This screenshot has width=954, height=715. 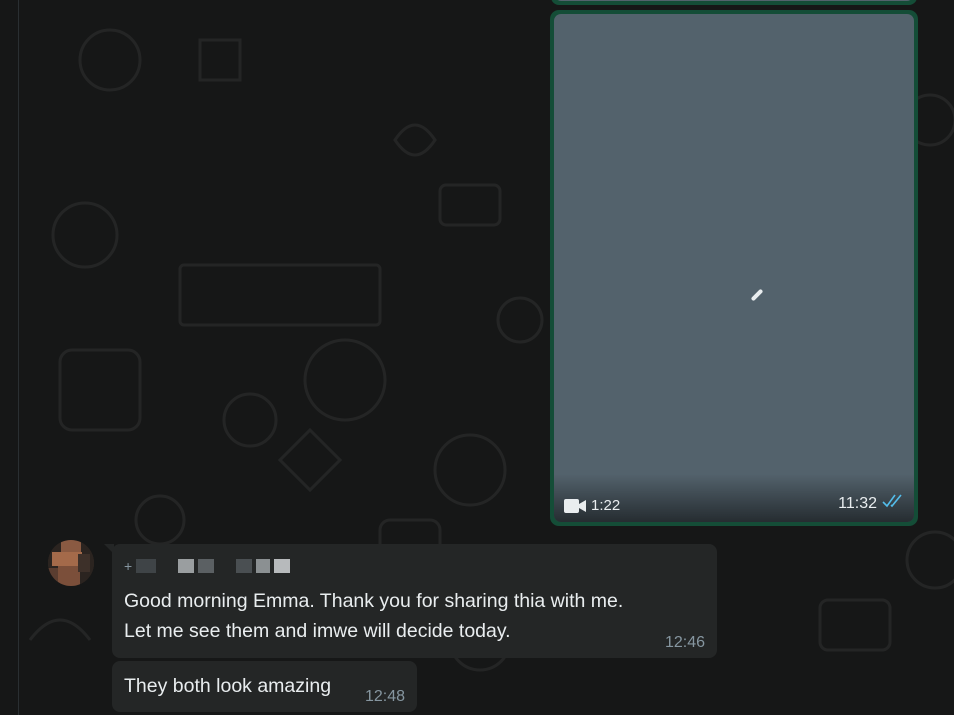 I want to click on loading-spinner-icon, so click(x=757, y=295).